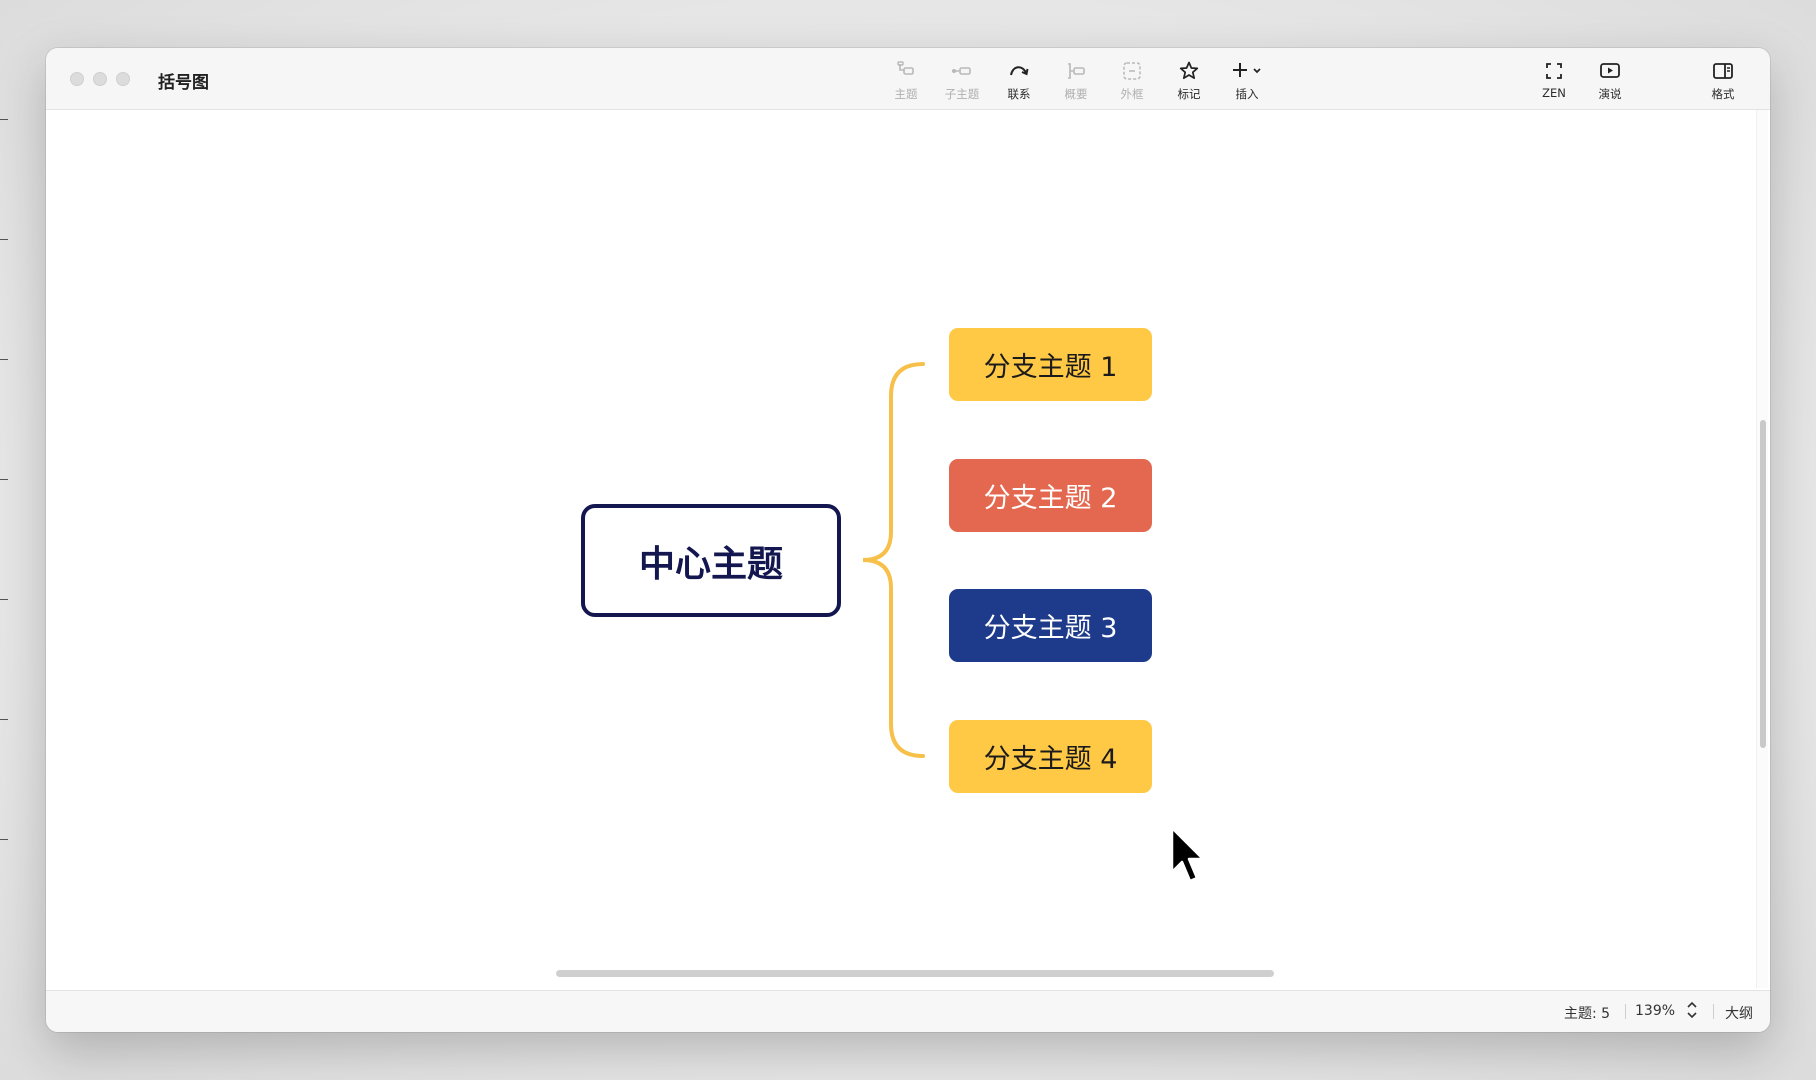 The image size is (1816, 1080). What do you see at coordinates (1189, 81) in the screenshot?
I see `marker-button: 标记` at bounding box center [1189, 81].